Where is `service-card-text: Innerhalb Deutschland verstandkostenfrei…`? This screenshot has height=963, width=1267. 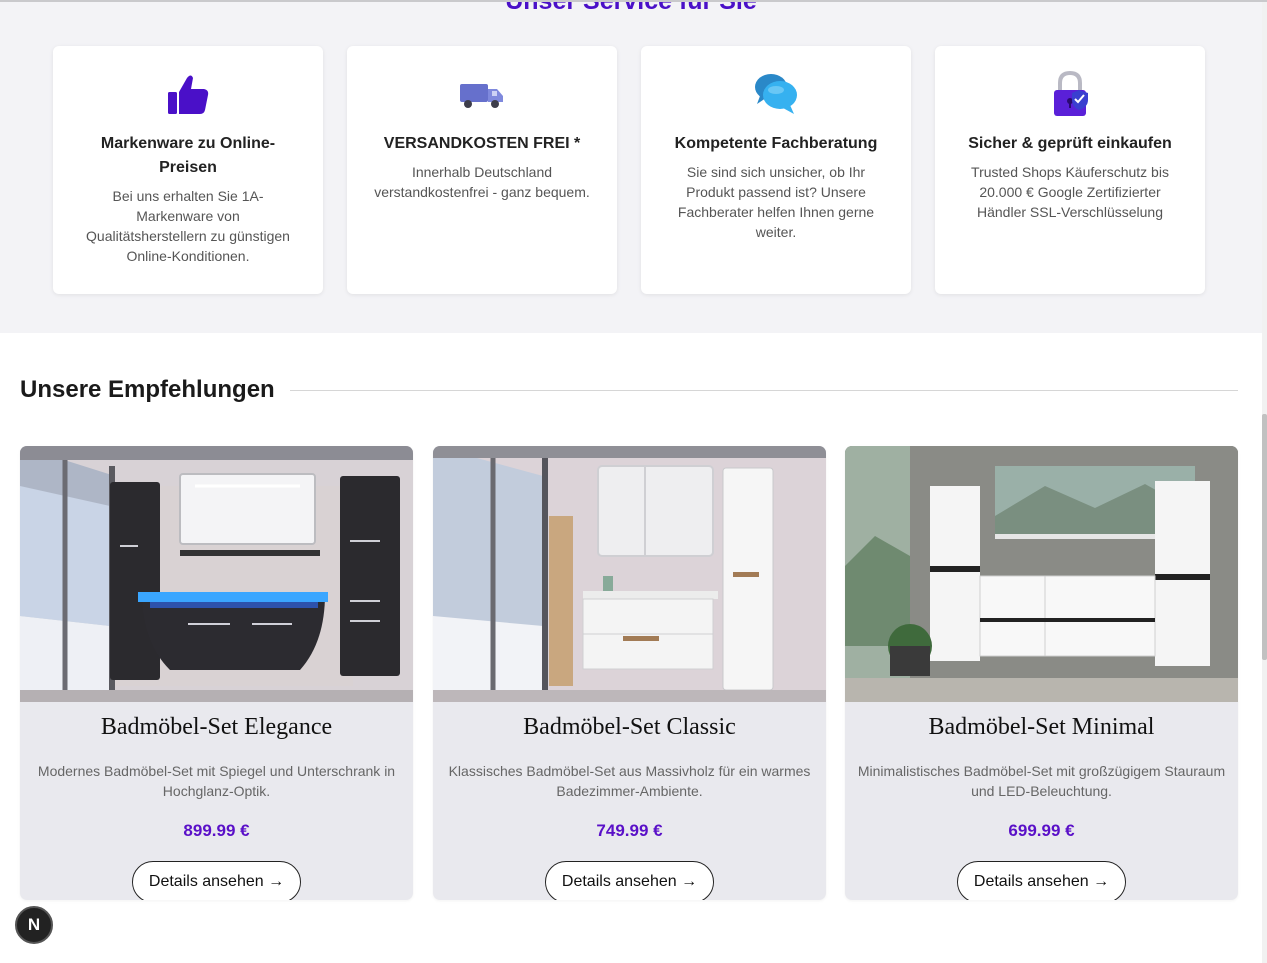
service-card-text: Innerhalb Deutschland verstandkostenfrei… is located at coordinates (482, 182).